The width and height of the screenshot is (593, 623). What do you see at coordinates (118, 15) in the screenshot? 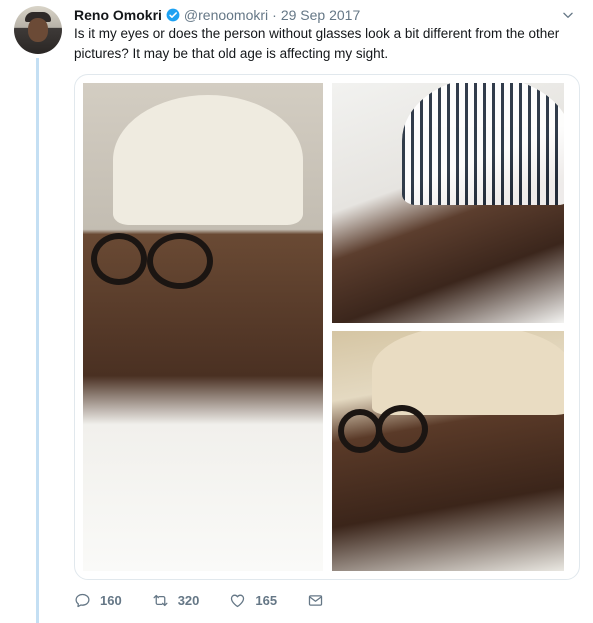
I see `display-name: Reno Omokri` at bounding box center [118, 15].